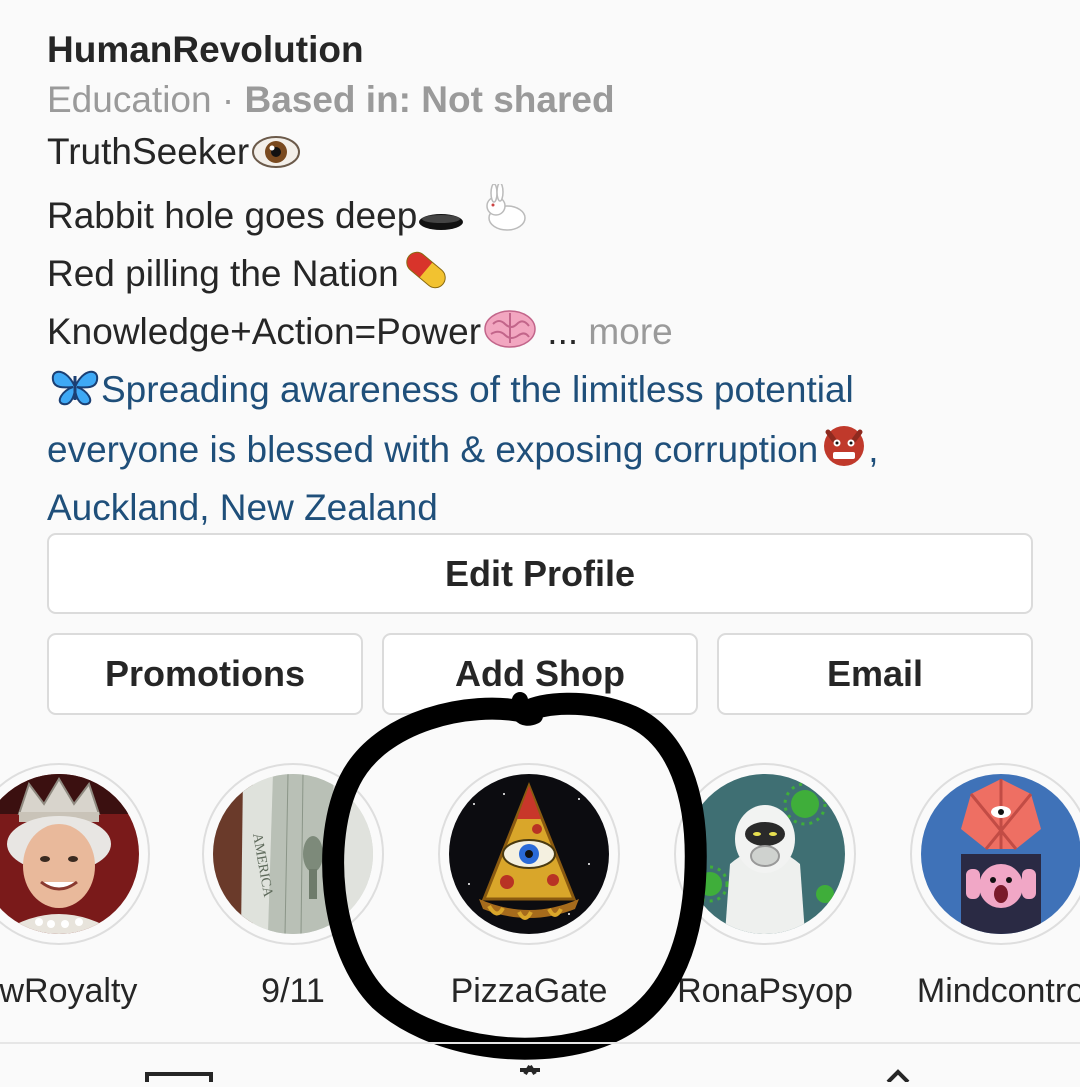 This screenshot has width=1080, height=1087. Describe the element at coordinates (873, 449) in the screenshot. I see `location-comma: ,` at that location.